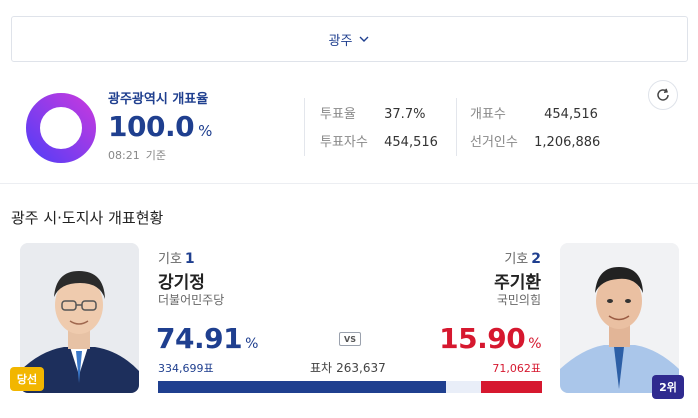 This screenshot has height=418, width=698. I want to click on winner-badge: 당선, so click(27, 379).